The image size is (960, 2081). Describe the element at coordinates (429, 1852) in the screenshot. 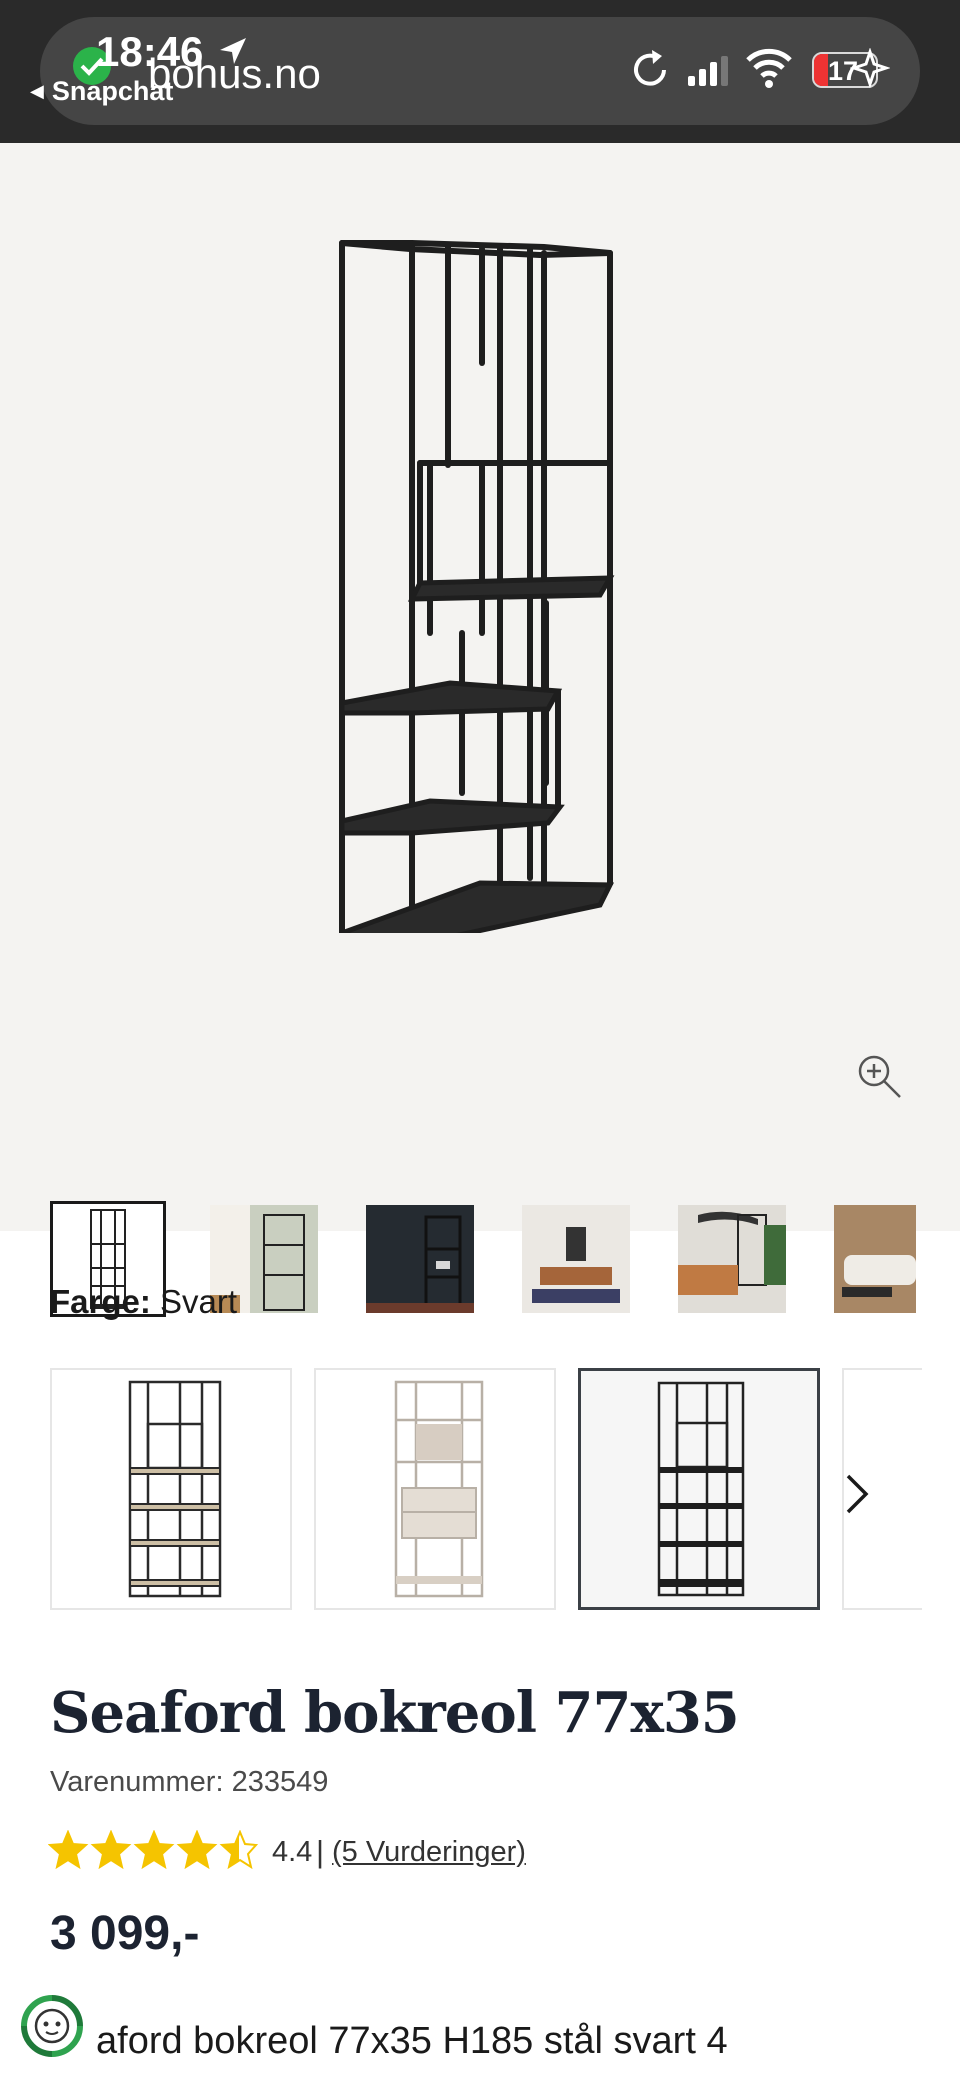

I see `reviews-link: (5 Vurderinger)` at that location.